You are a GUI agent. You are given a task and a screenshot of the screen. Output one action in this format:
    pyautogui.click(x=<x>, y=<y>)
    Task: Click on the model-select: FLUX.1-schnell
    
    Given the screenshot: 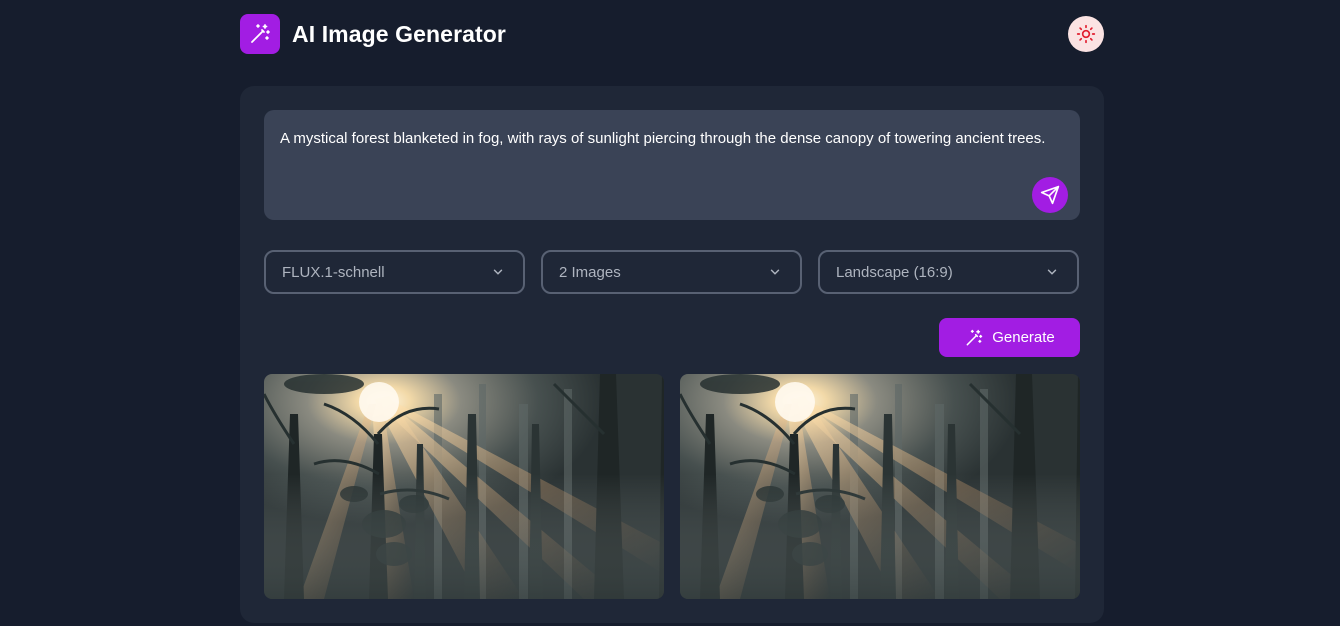 What is the action you would take?
    pyautogui.click(x=394, y=272)
    